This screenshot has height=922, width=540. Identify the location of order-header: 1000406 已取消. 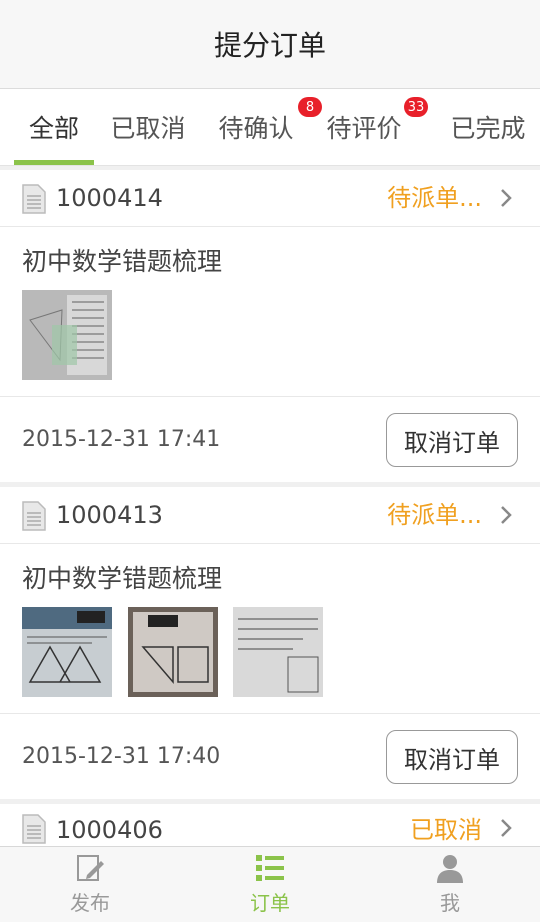
(270, 825).